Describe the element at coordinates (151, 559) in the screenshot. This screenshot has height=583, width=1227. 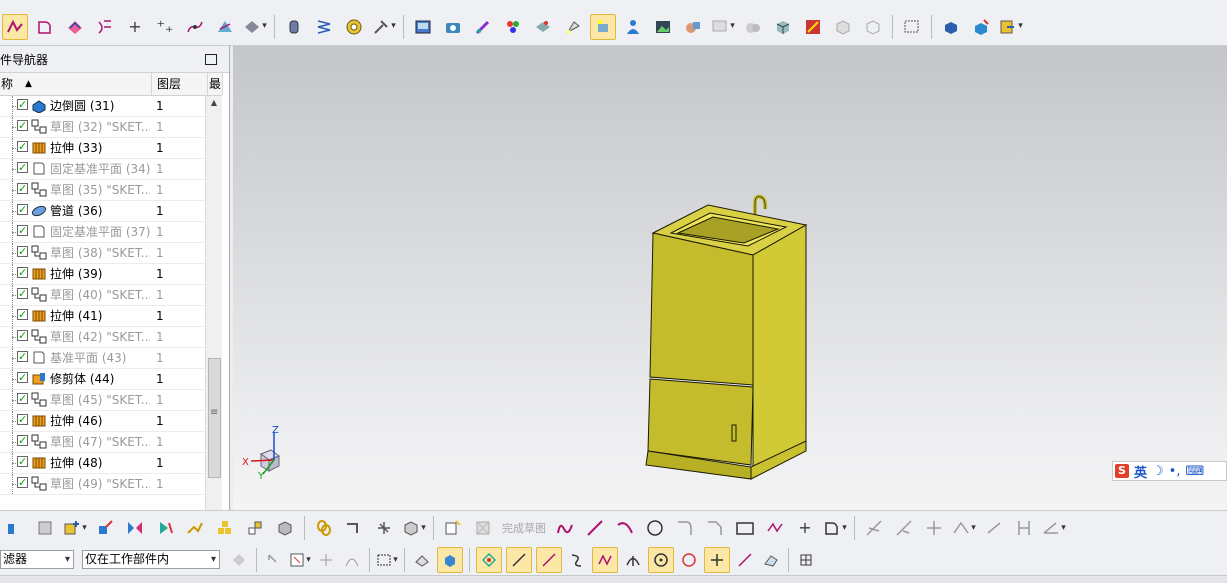
I see `scope-filter-select: 仅在工作部件内` at that location.